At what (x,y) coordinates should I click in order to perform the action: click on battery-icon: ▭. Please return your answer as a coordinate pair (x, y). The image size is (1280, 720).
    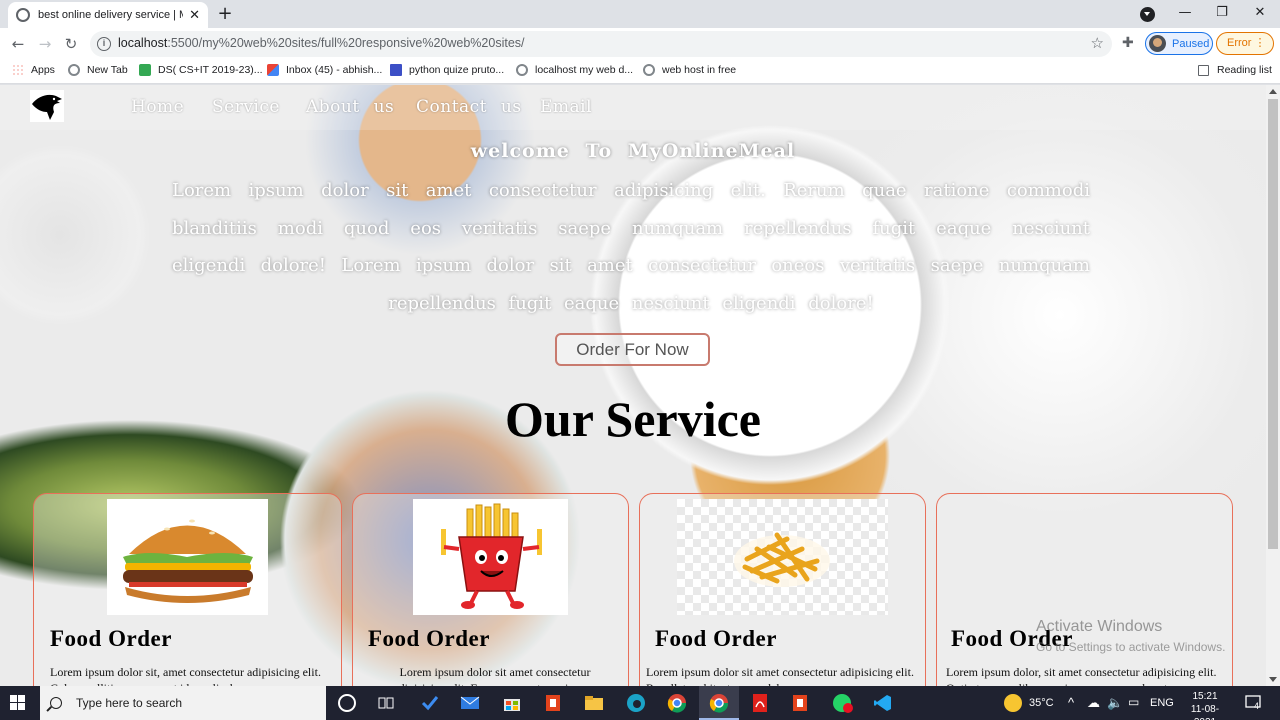
    Looking at the image, I should click on (1133, 702).